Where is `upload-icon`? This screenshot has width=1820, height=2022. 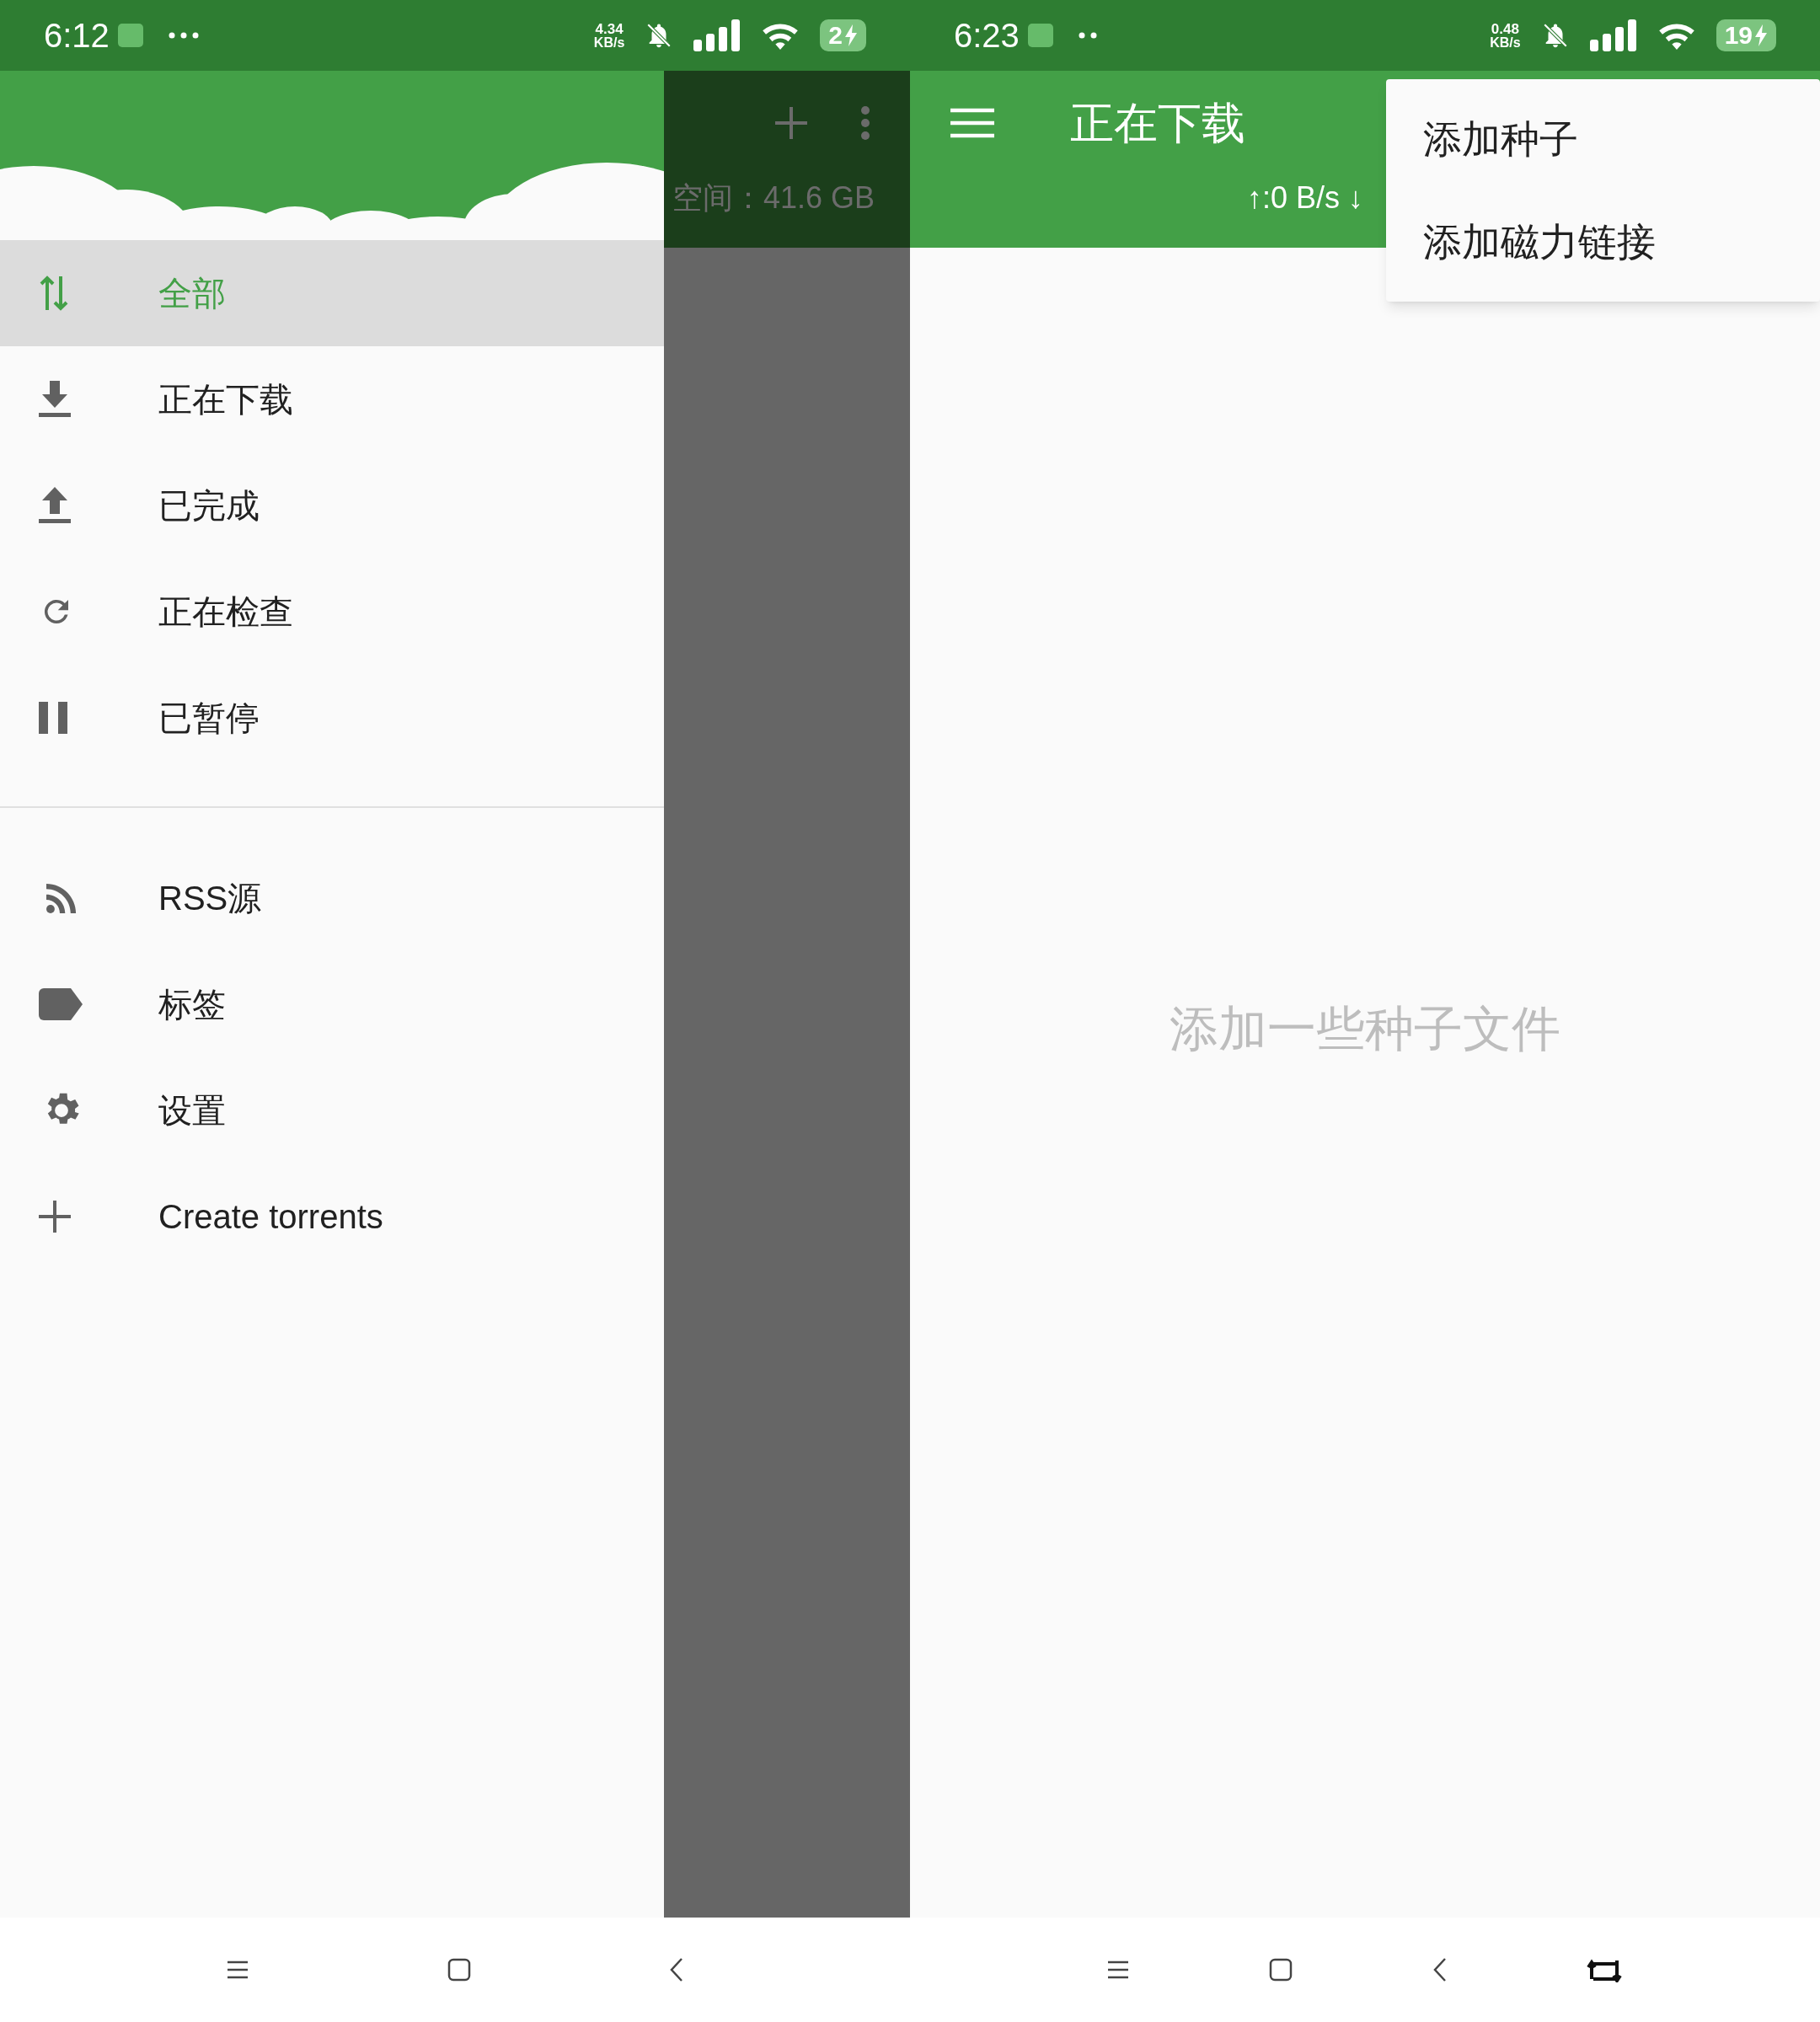 upload-icon is located at coordinates (55, 505).